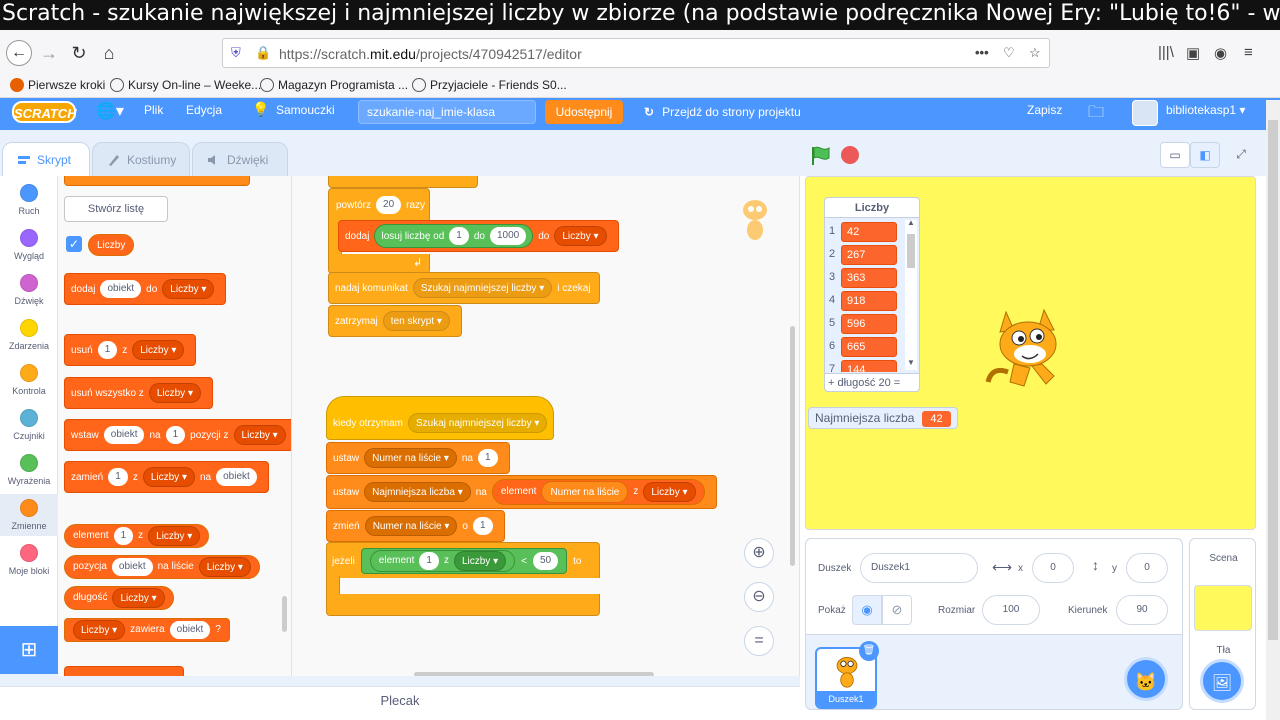 Image resolution: width=1280 pixels, height=720 pixels. Describe the element at coordinates (1146, 679) in the screenshot. I see `choose-sprite-button: 🐱` at that location.